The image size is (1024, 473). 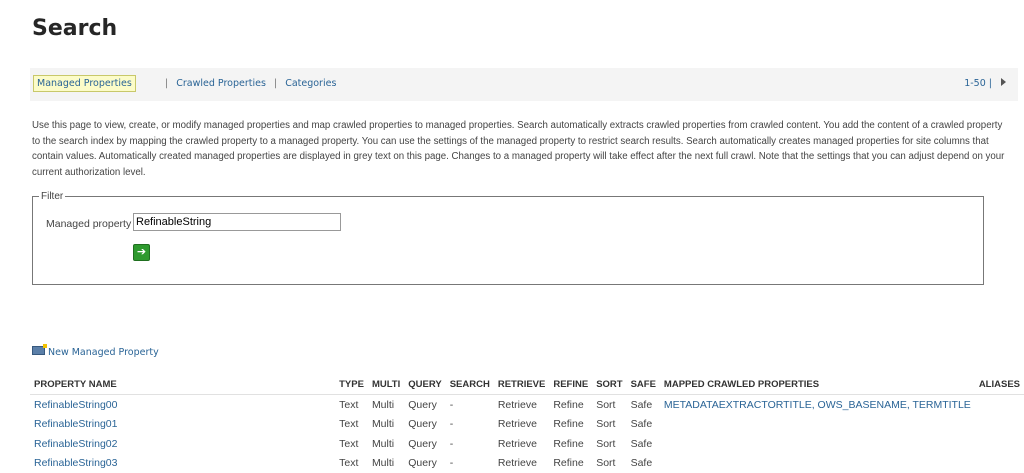 I want to click on header-search: SEARCH, so click(x=470, y=385).